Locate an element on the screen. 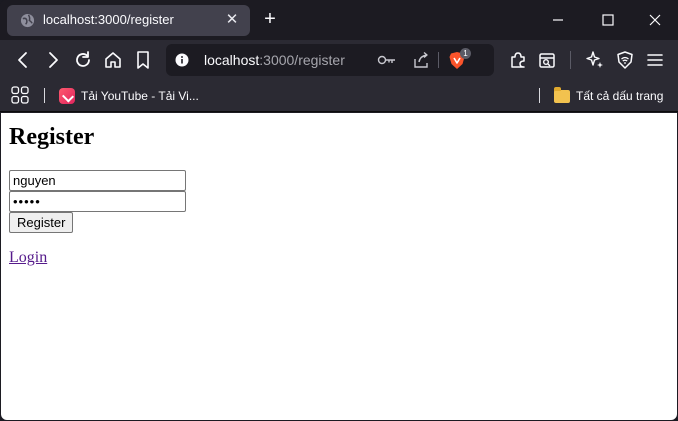 Image resolution: width=678 pixels, height=421 pixels. nav-toolbar: localhost:3000/register 1 is located at coordinates (339, 60).